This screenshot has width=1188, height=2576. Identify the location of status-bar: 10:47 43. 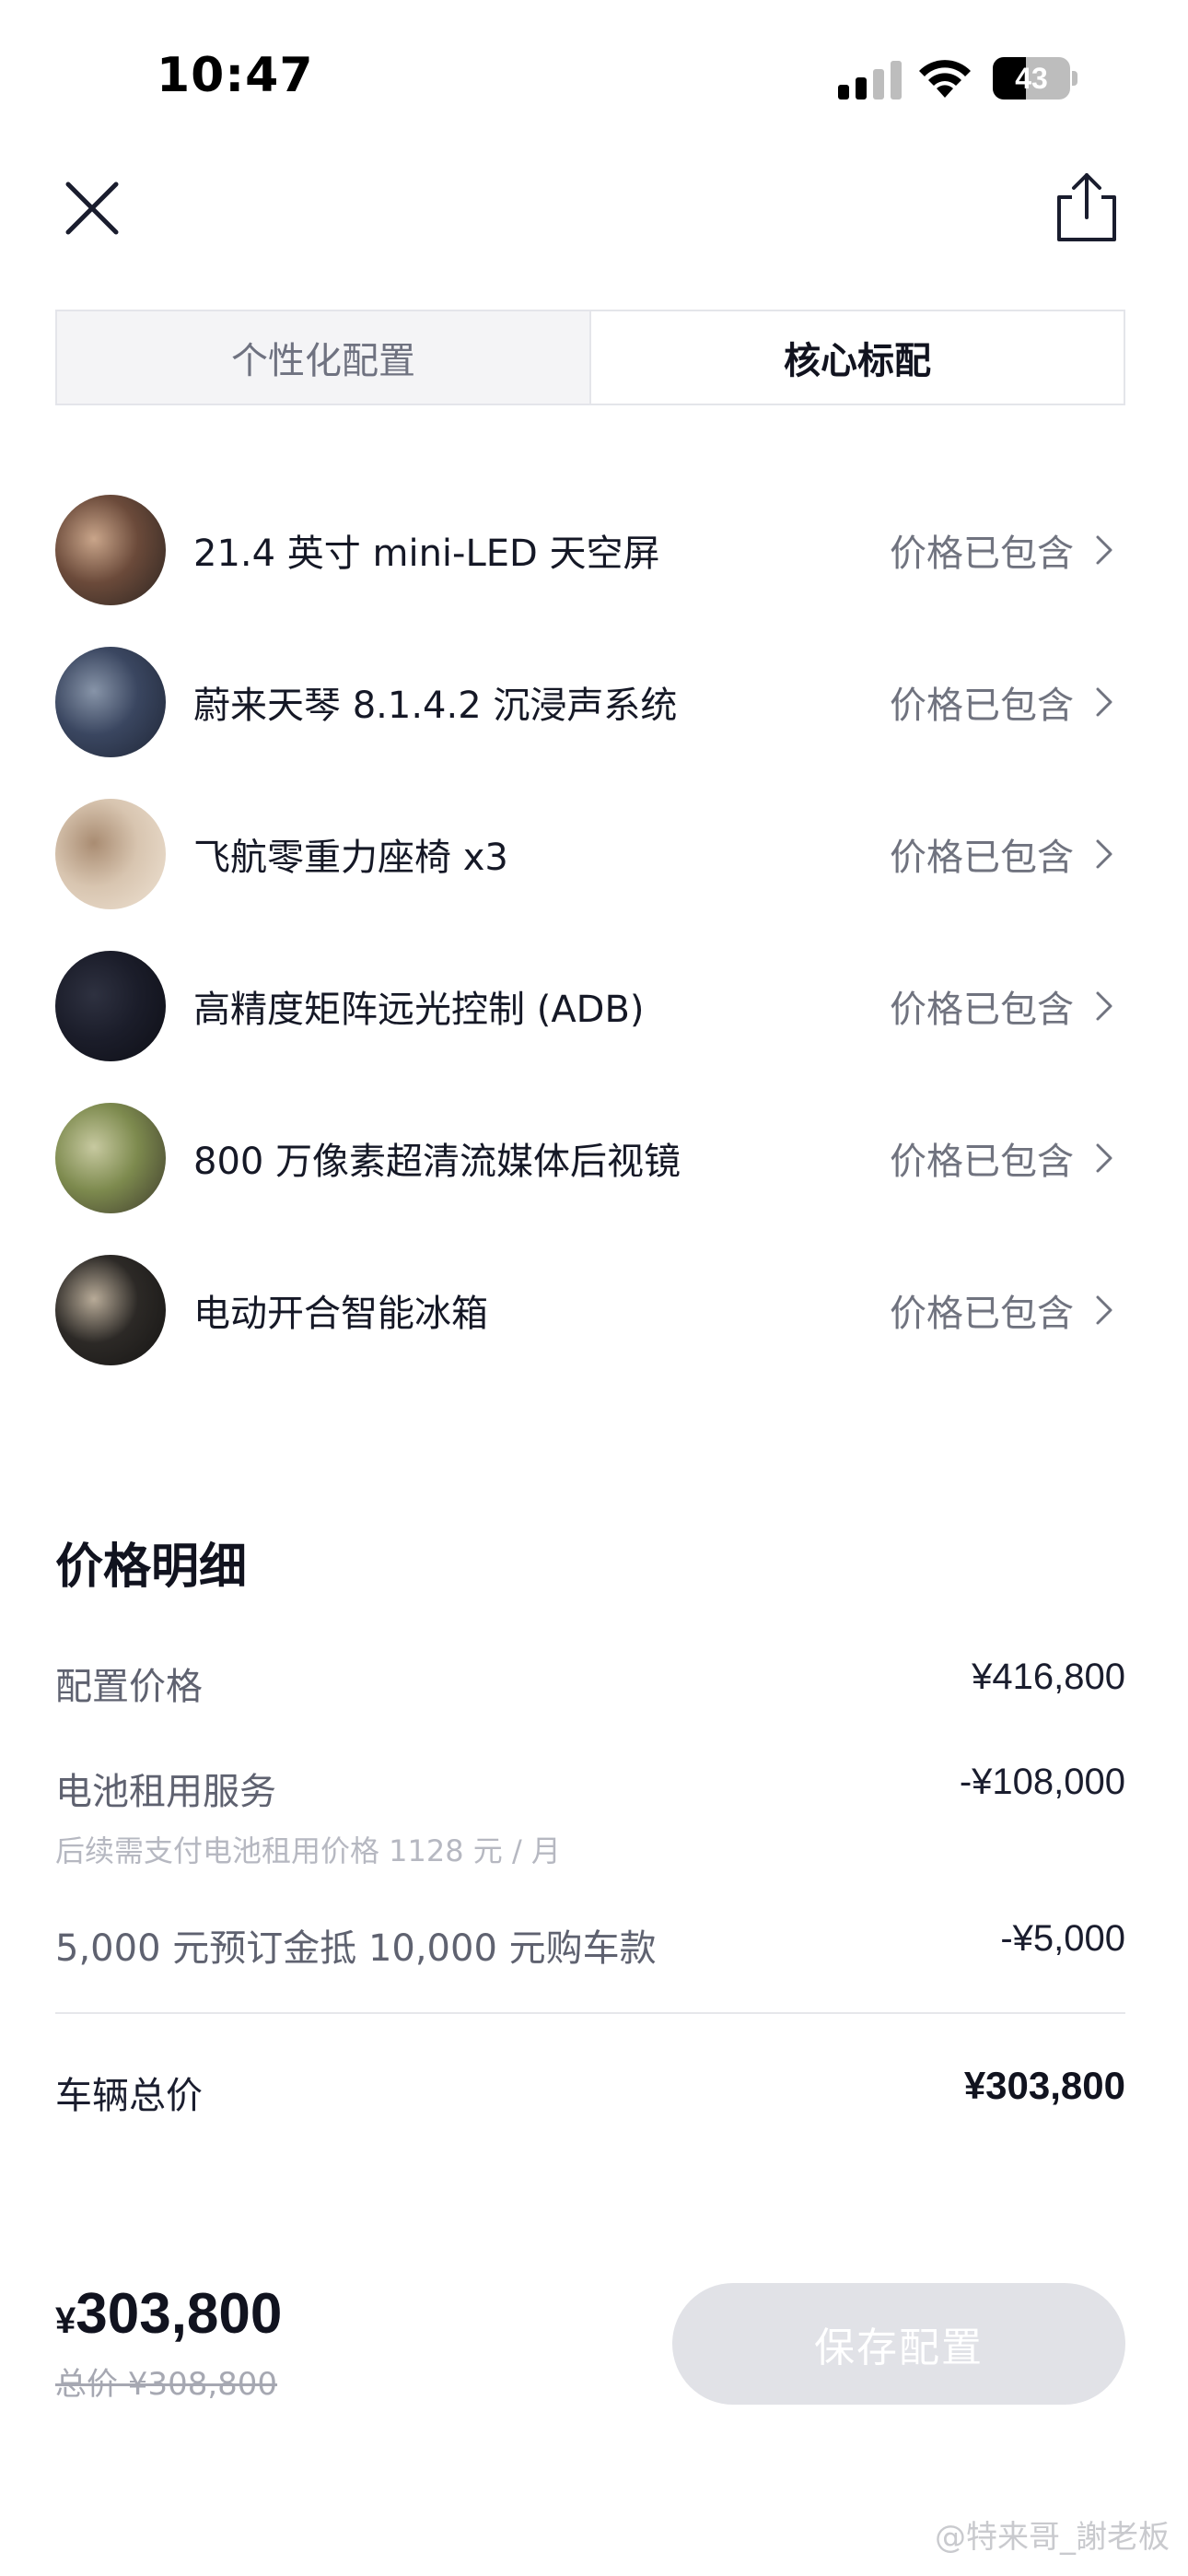
(594, 78).